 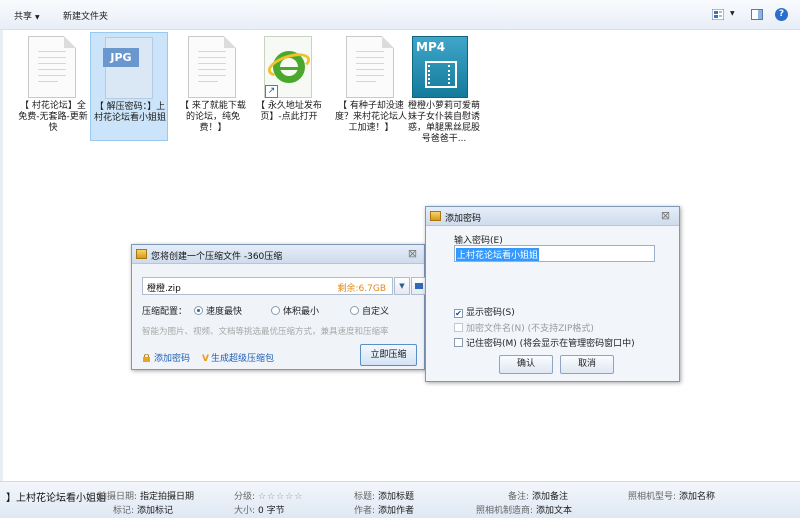 I want to click on password-dialog-title: 添加密码, so click(x=463, y=219).